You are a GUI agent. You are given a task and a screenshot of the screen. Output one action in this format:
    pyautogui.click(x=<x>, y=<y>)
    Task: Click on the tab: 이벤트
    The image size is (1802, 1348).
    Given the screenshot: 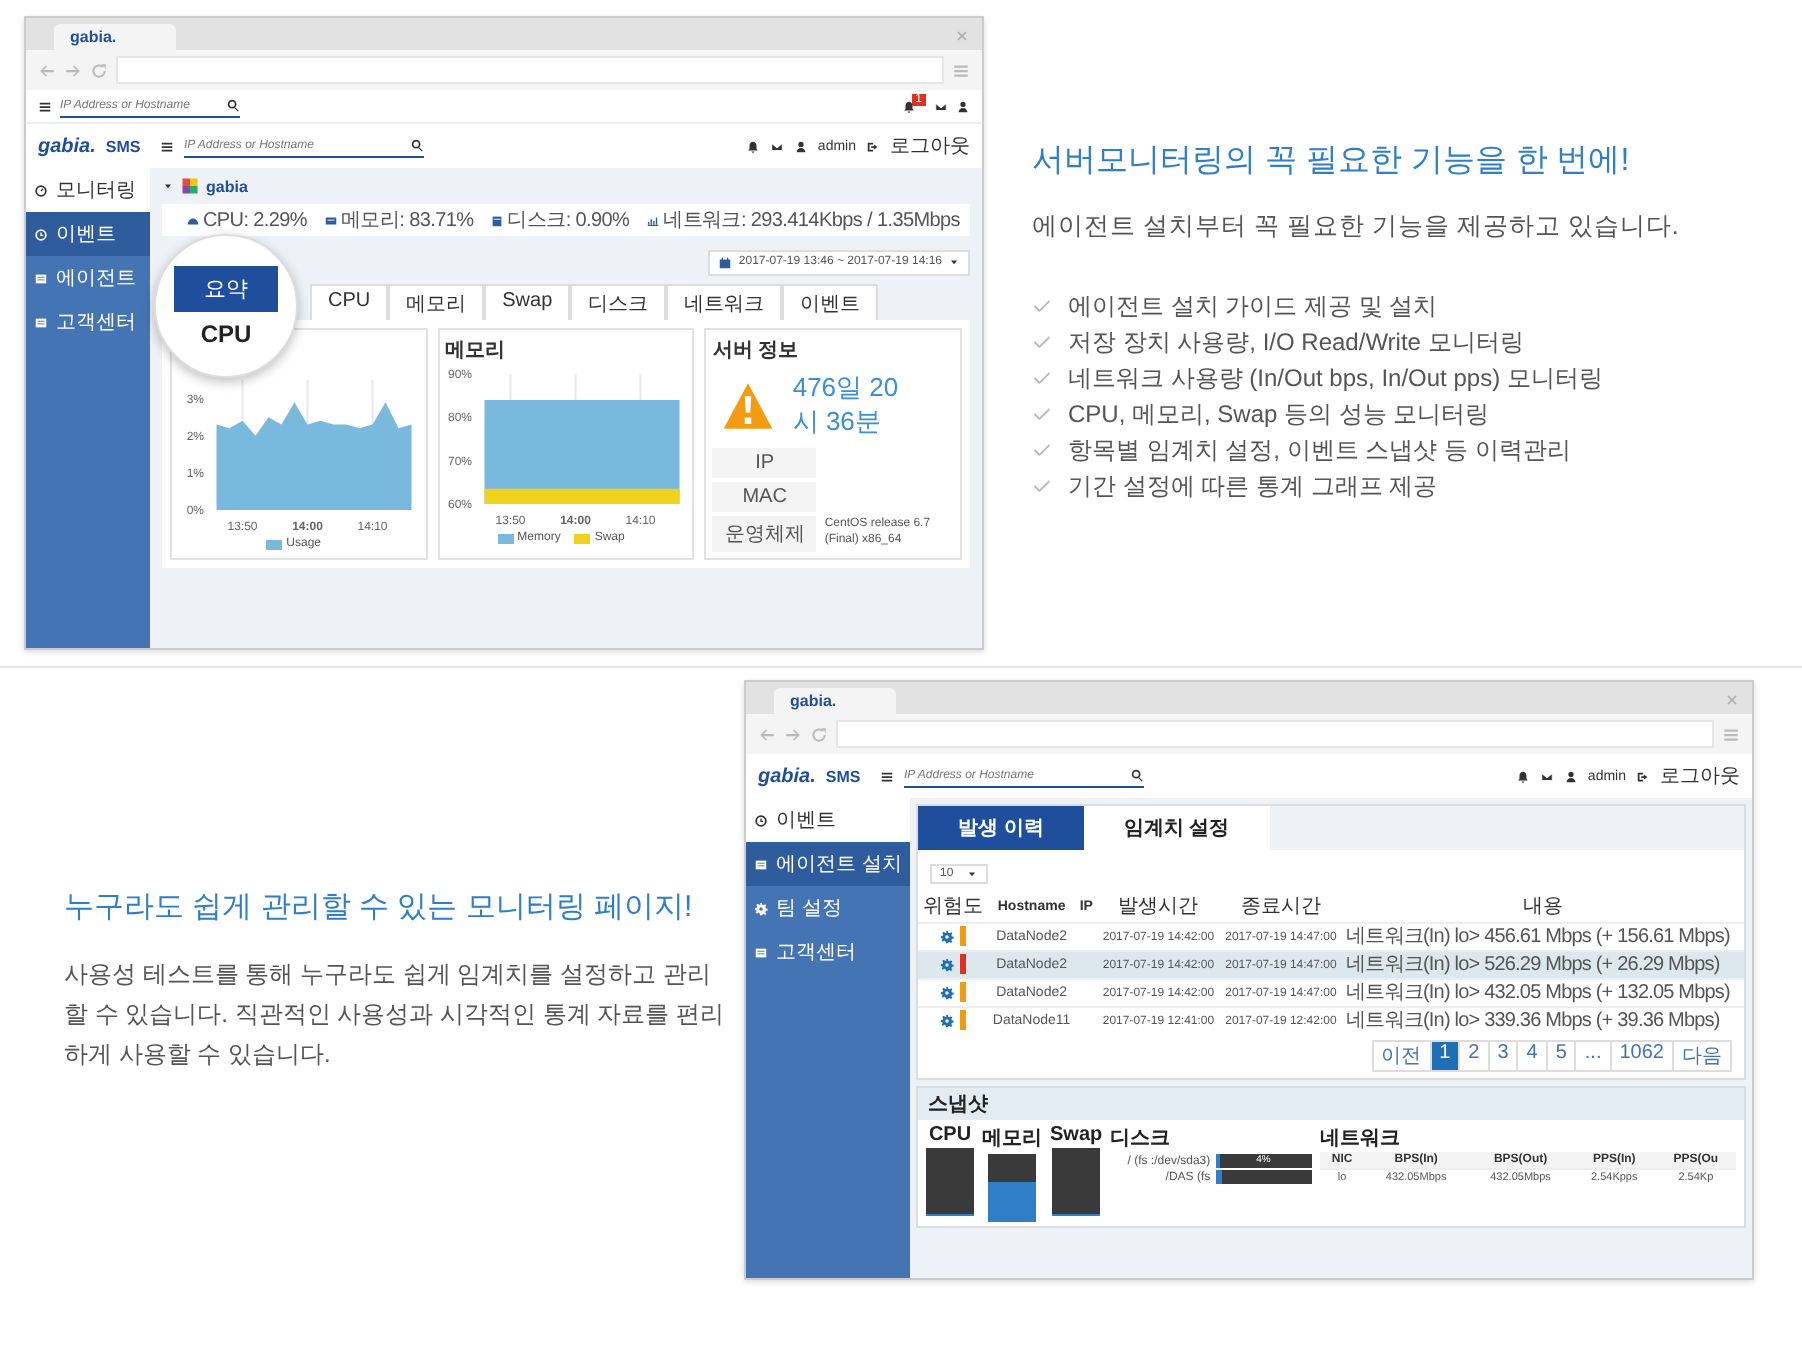 What is the action you would take?
    pyautogui.click(x=830, y=302)
    